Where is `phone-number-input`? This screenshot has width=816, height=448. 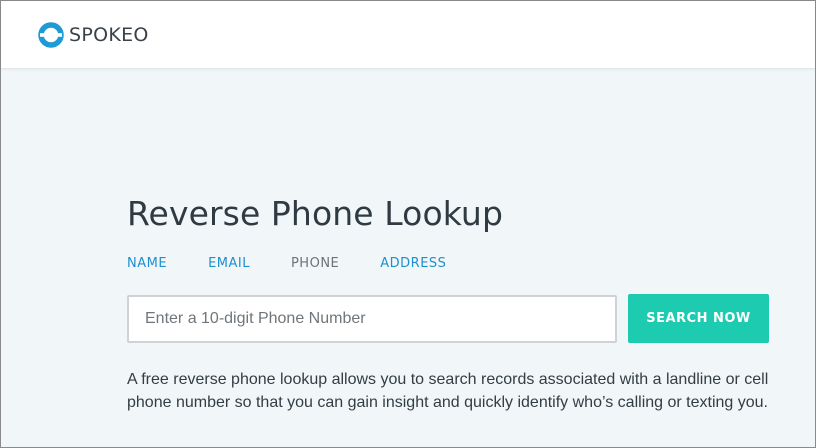
phone-number-input is located at coordinates (372, 319).